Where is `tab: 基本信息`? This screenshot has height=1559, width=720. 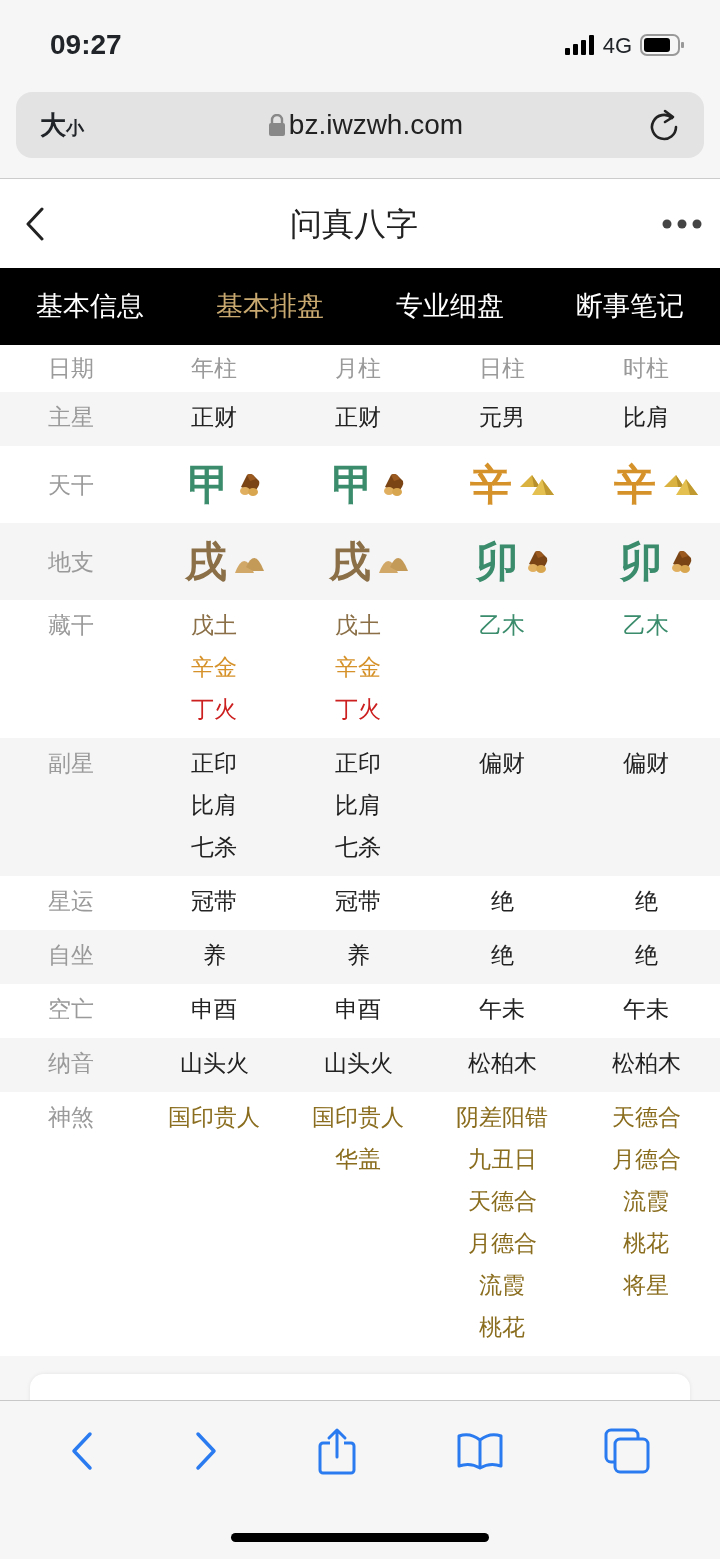 tab: 基本信息 is located at coordinates (90, 306).